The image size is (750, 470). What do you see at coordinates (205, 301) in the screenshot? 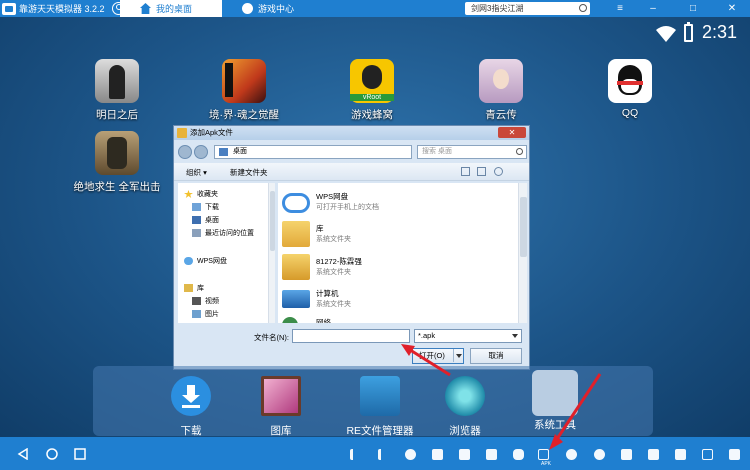
I see `nav-videos: 视频` at bounding box center [205, 301].